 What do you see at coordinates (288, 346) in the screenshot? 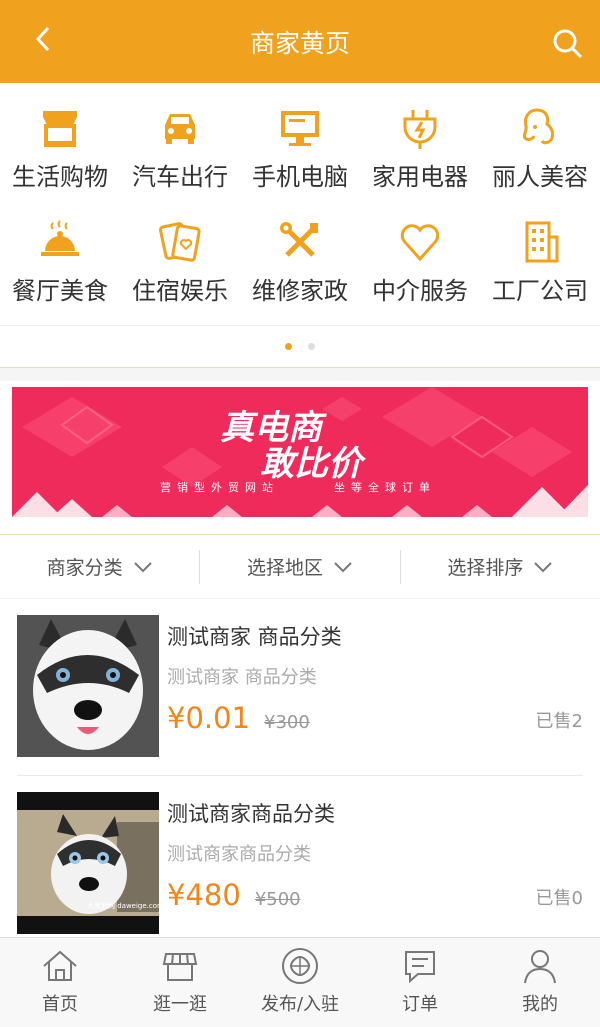
I see `page-dot-active` at bounding box center [288, 346].